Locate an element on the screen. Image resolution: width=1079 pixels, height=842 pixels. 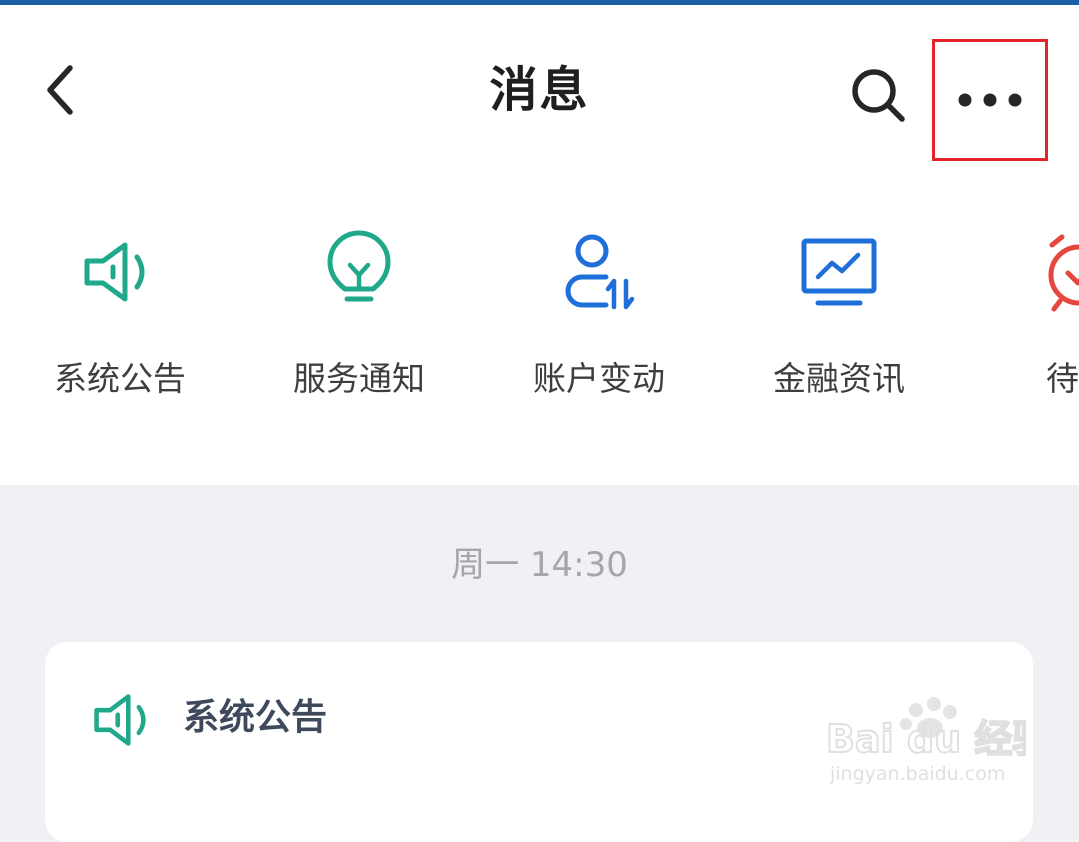
baidu-jingyan-watermark: Bai du 经验 jingyan.baidu.com is located at coordinates (926, 741).